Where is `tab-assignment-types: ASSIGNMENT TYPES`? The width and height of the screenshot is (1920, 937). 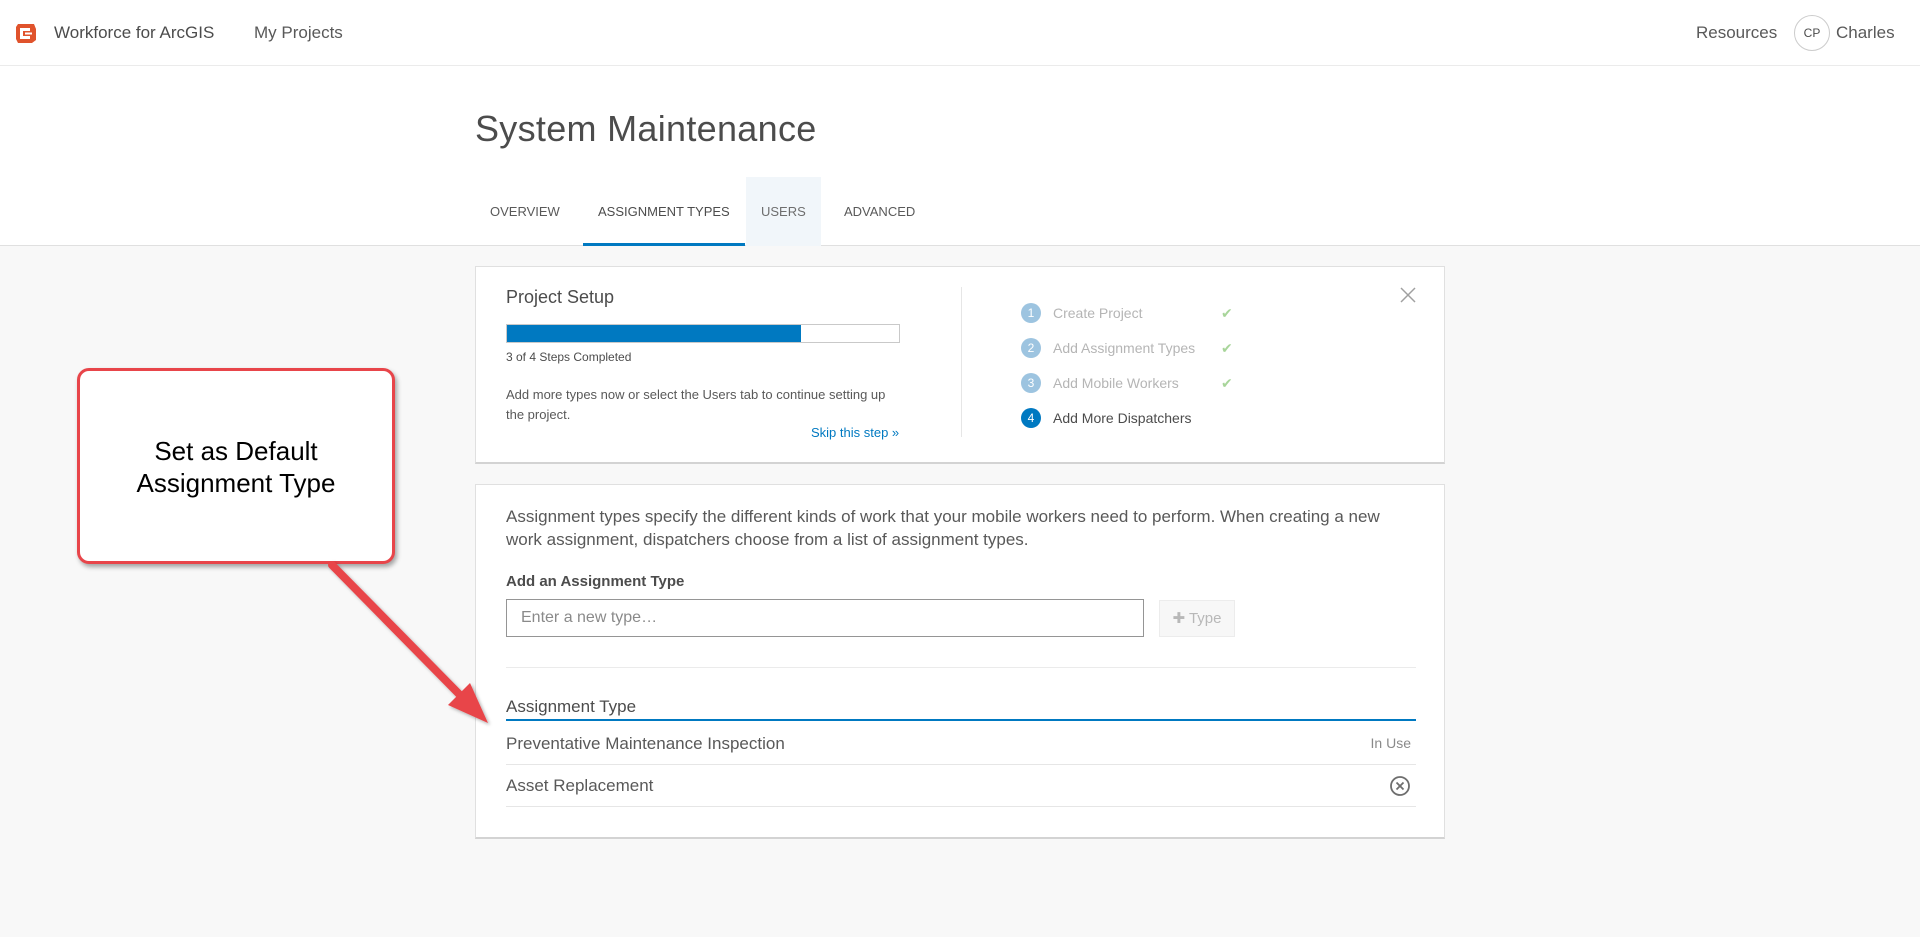 tab-assignment-types: ASSIGNMENT TYPES is located at coordinates (664, 211).